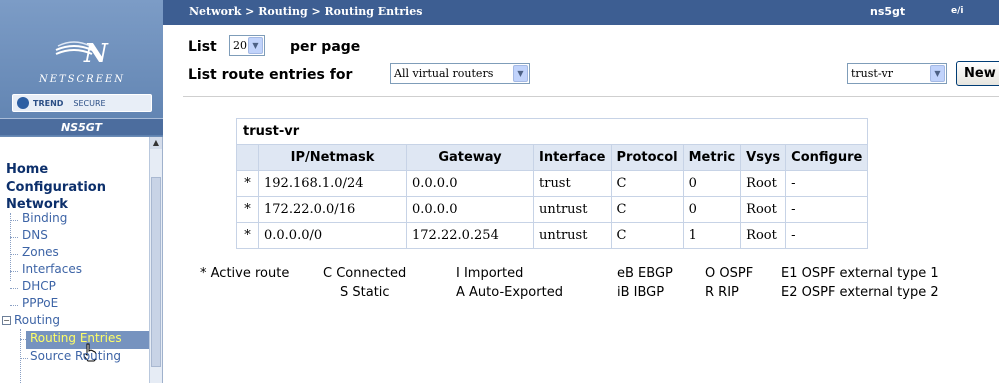  Describe the element at coordinates (645, 273) in the screenshot. I see `legend-ebgp: eB EBGP` at that location.